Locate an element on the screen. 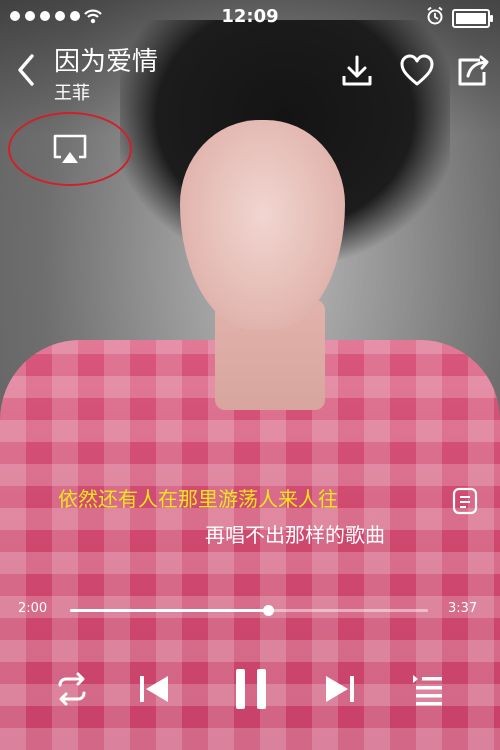 The height and width of the screenshot is (750, 500). time-elapsed: 2:00 is located at coordinates (33, 608).